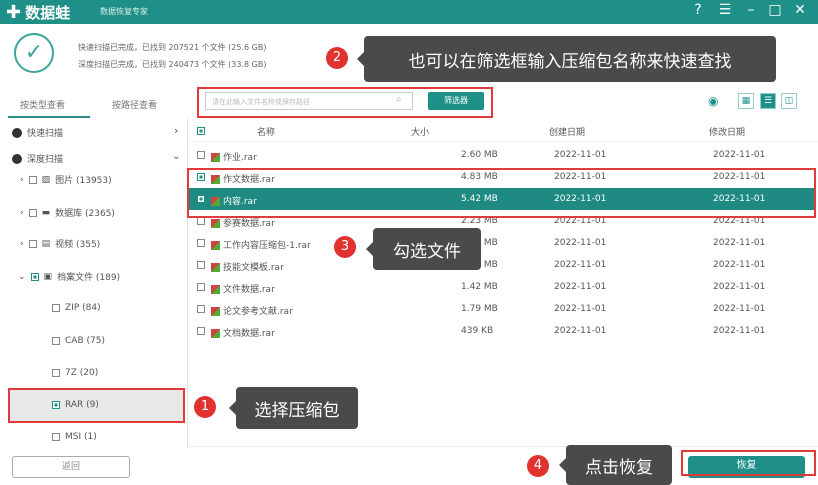  What do you see at coordinates (176, 130) in the screenshot?
I see `chevron-right-icon: ›` at bounding box center [176, 130].